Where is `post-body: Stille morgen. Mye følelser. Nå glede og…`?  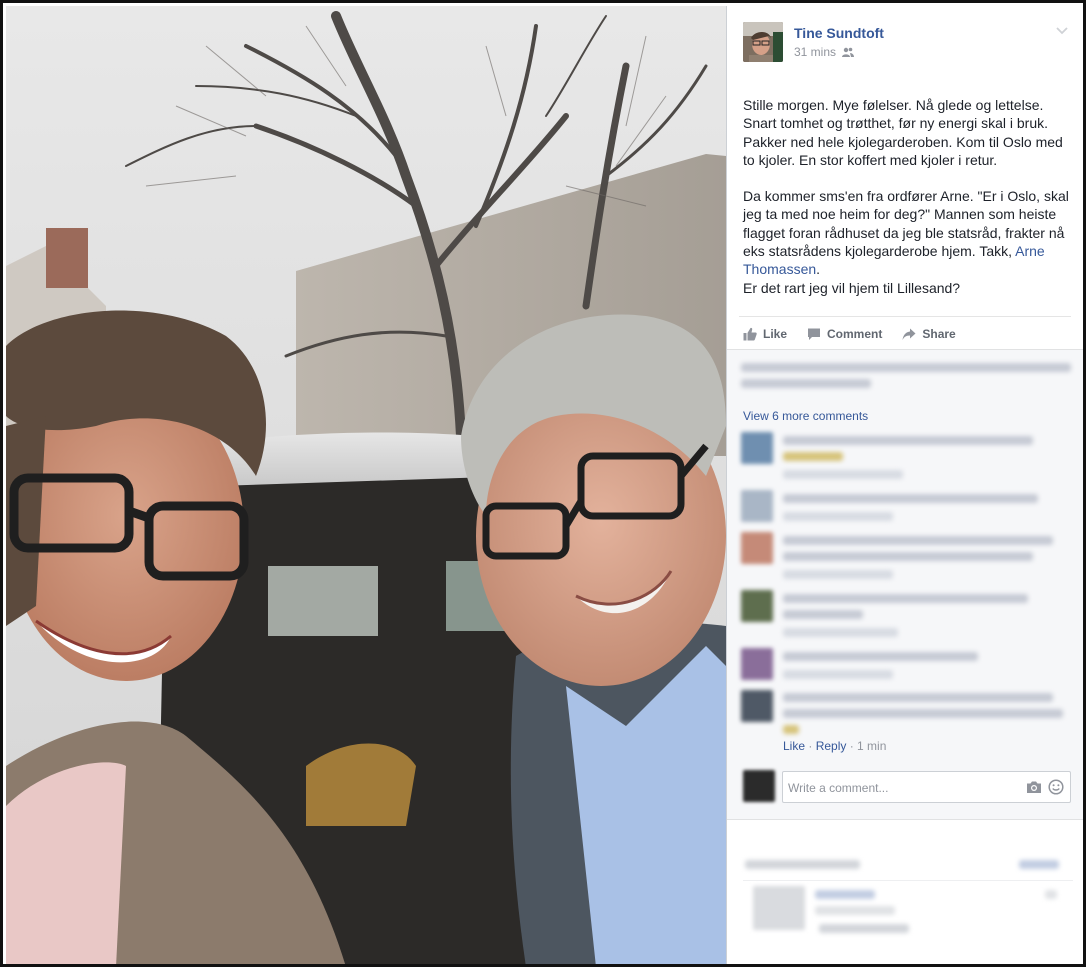 post-body: Stille morgen. Mye følelser. Nå glede og… is located at coordinates (908, 205).